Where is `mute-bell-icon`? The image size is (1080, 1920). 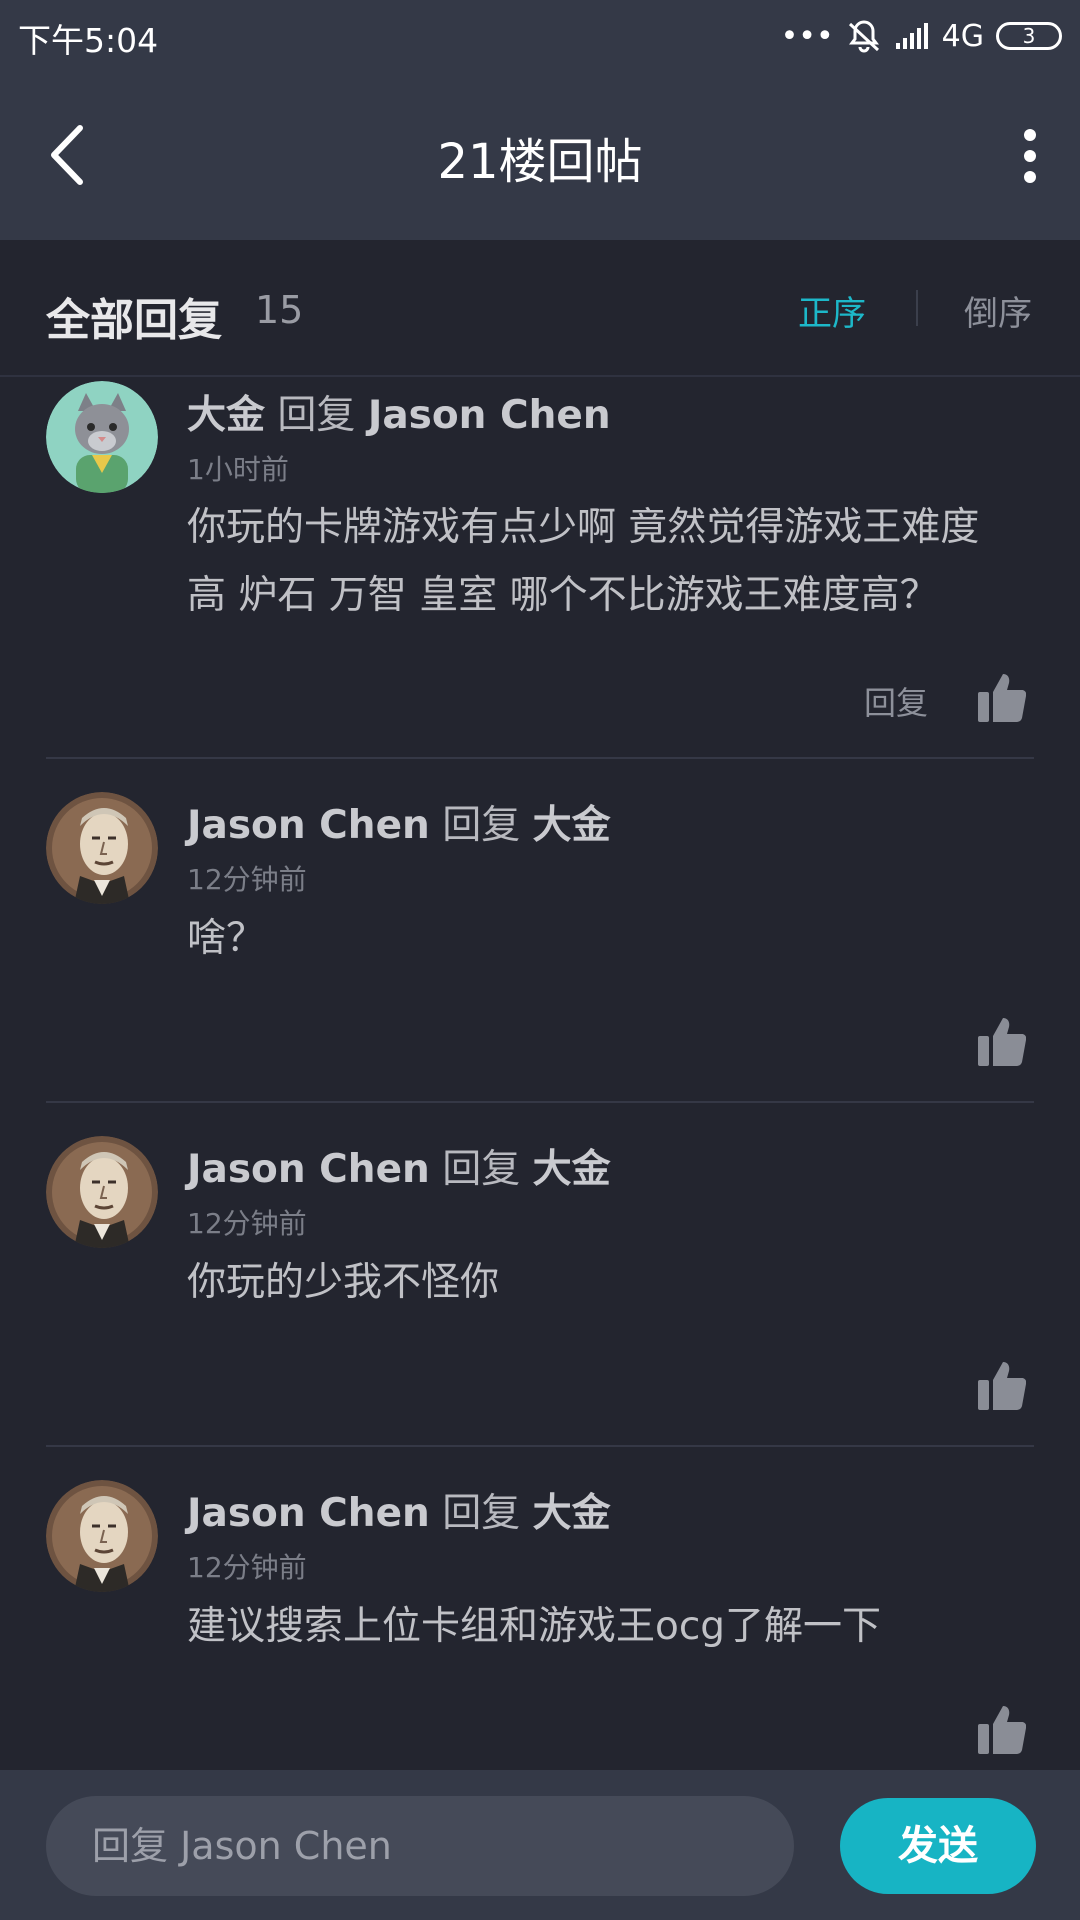 mute-bell-icon is located at coordinates (863, 36).